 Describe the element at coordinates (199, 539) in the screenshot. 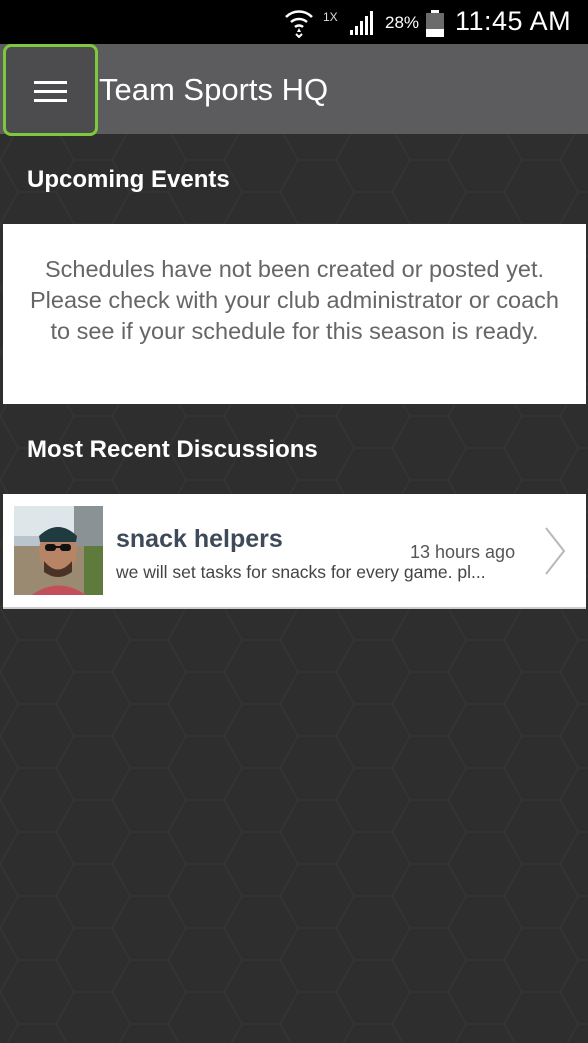

I see `discussion-title: snack helpers` at that location.